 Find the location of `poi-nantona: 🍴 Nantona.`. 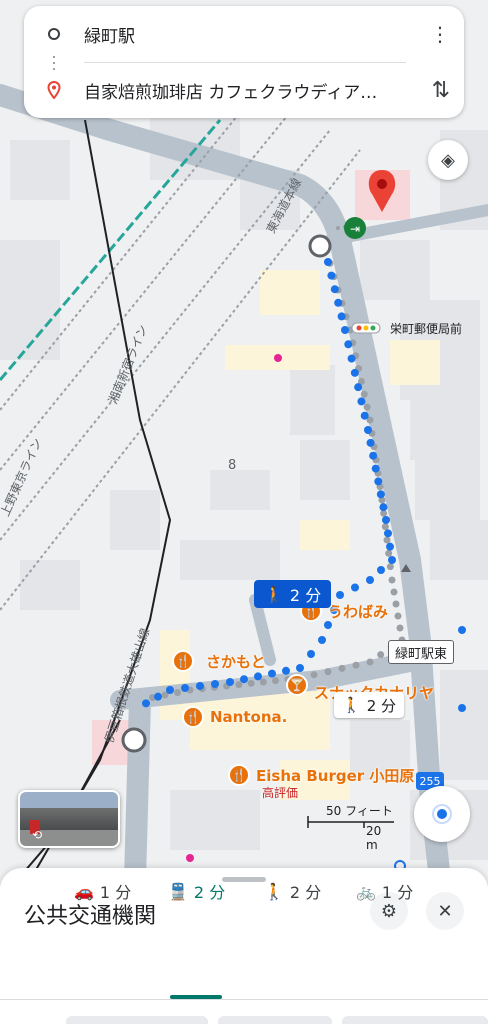

poi-nantona: 🍴 Nantona. is located at coordinates (234, 717).